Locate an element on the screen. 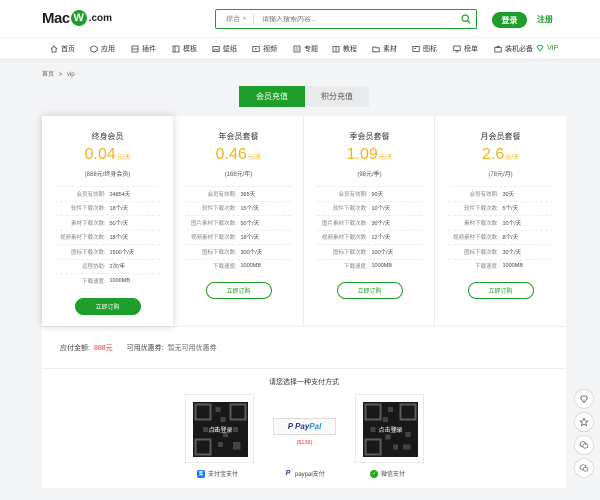  logo-suffix: .com is located at coordinates (100, 18).